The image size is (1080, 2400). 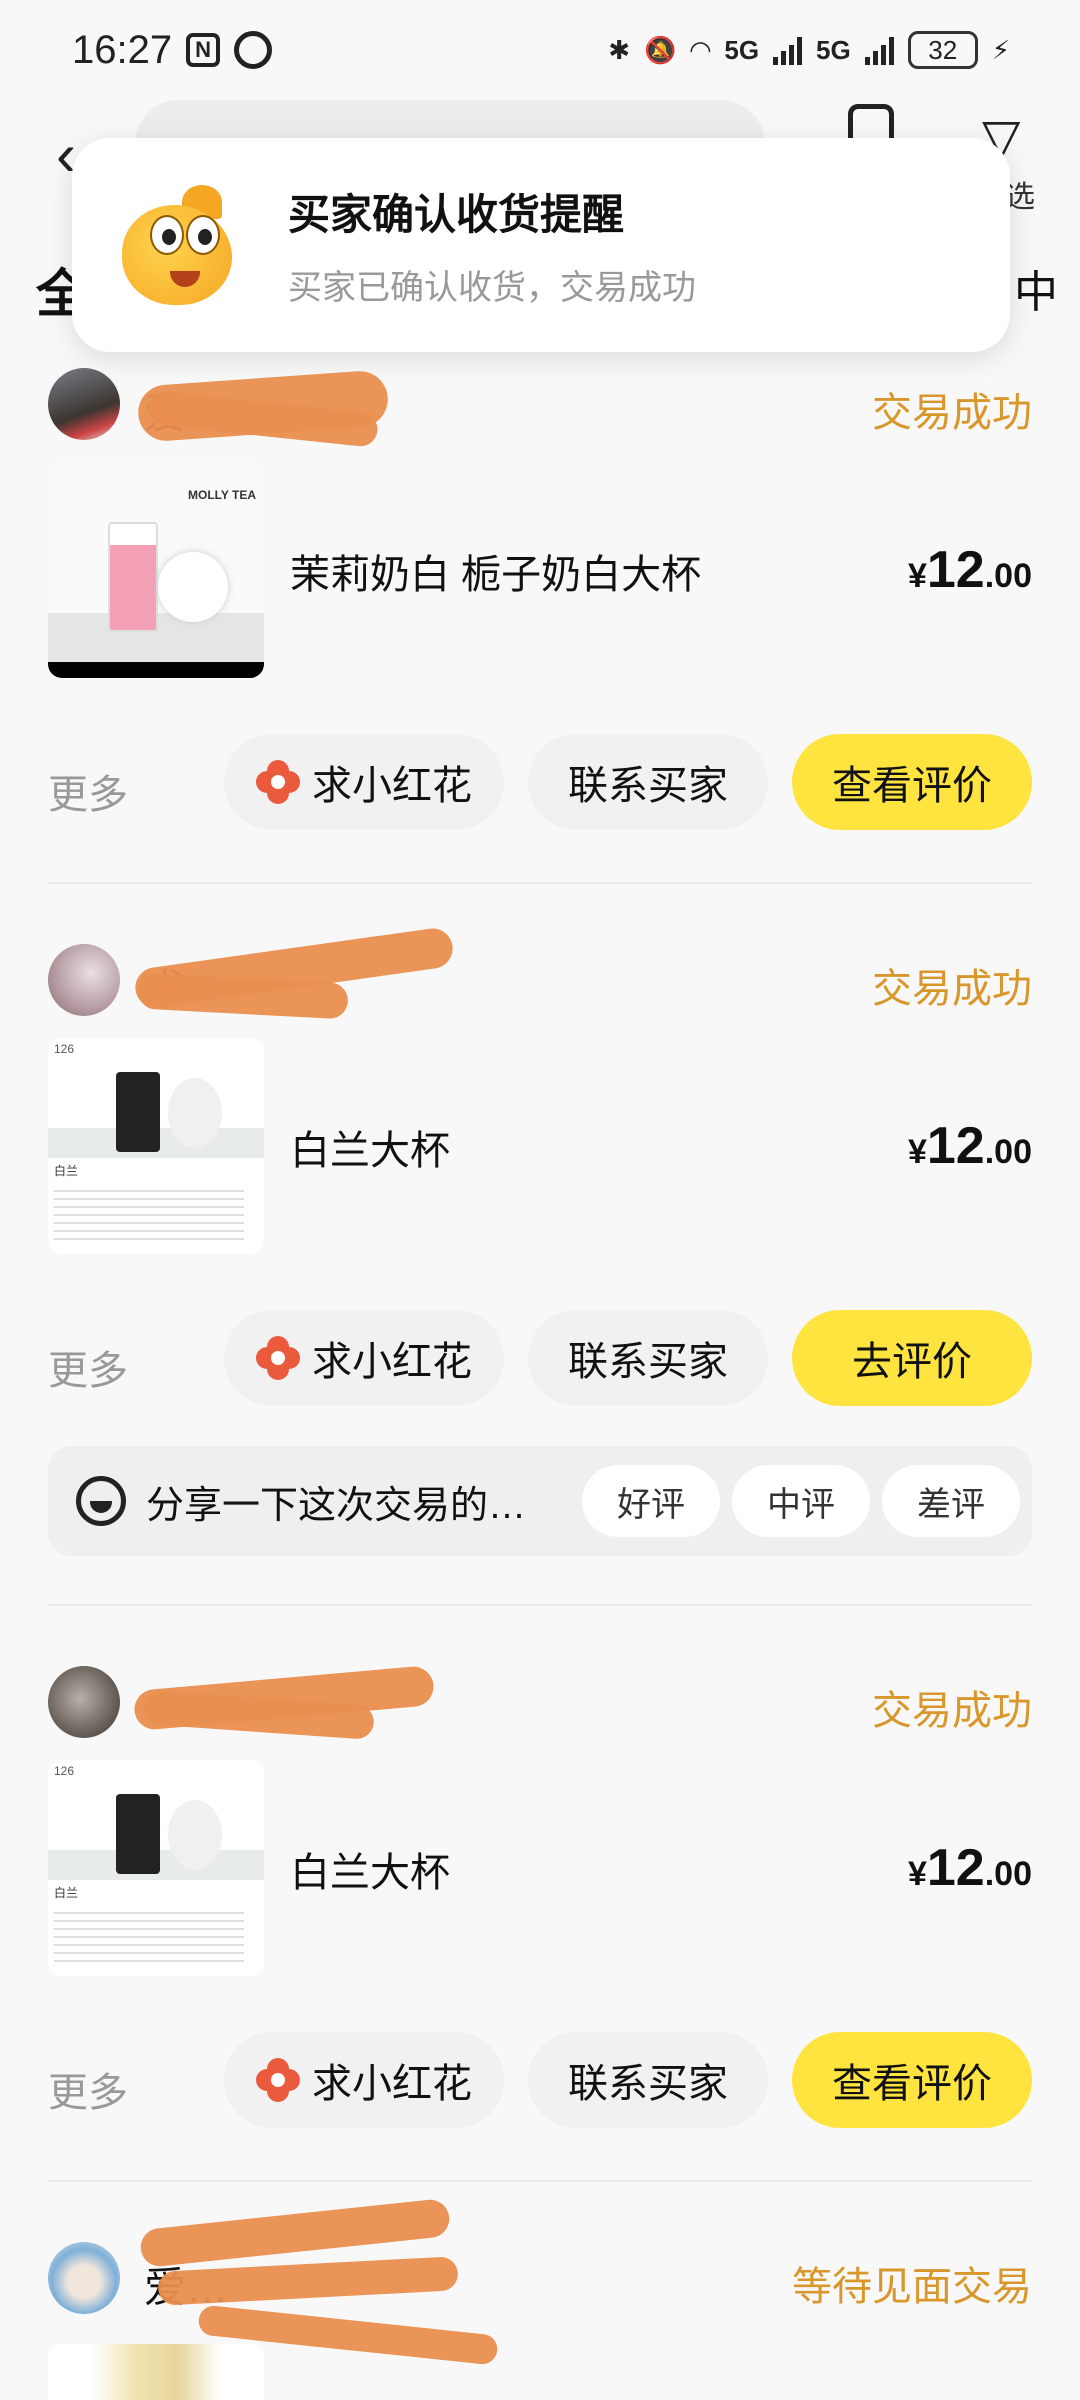 What do you see at coordinates (101, 1501) in the screenshot?
I see `smile-icon` at bounding box center [101, 1501].